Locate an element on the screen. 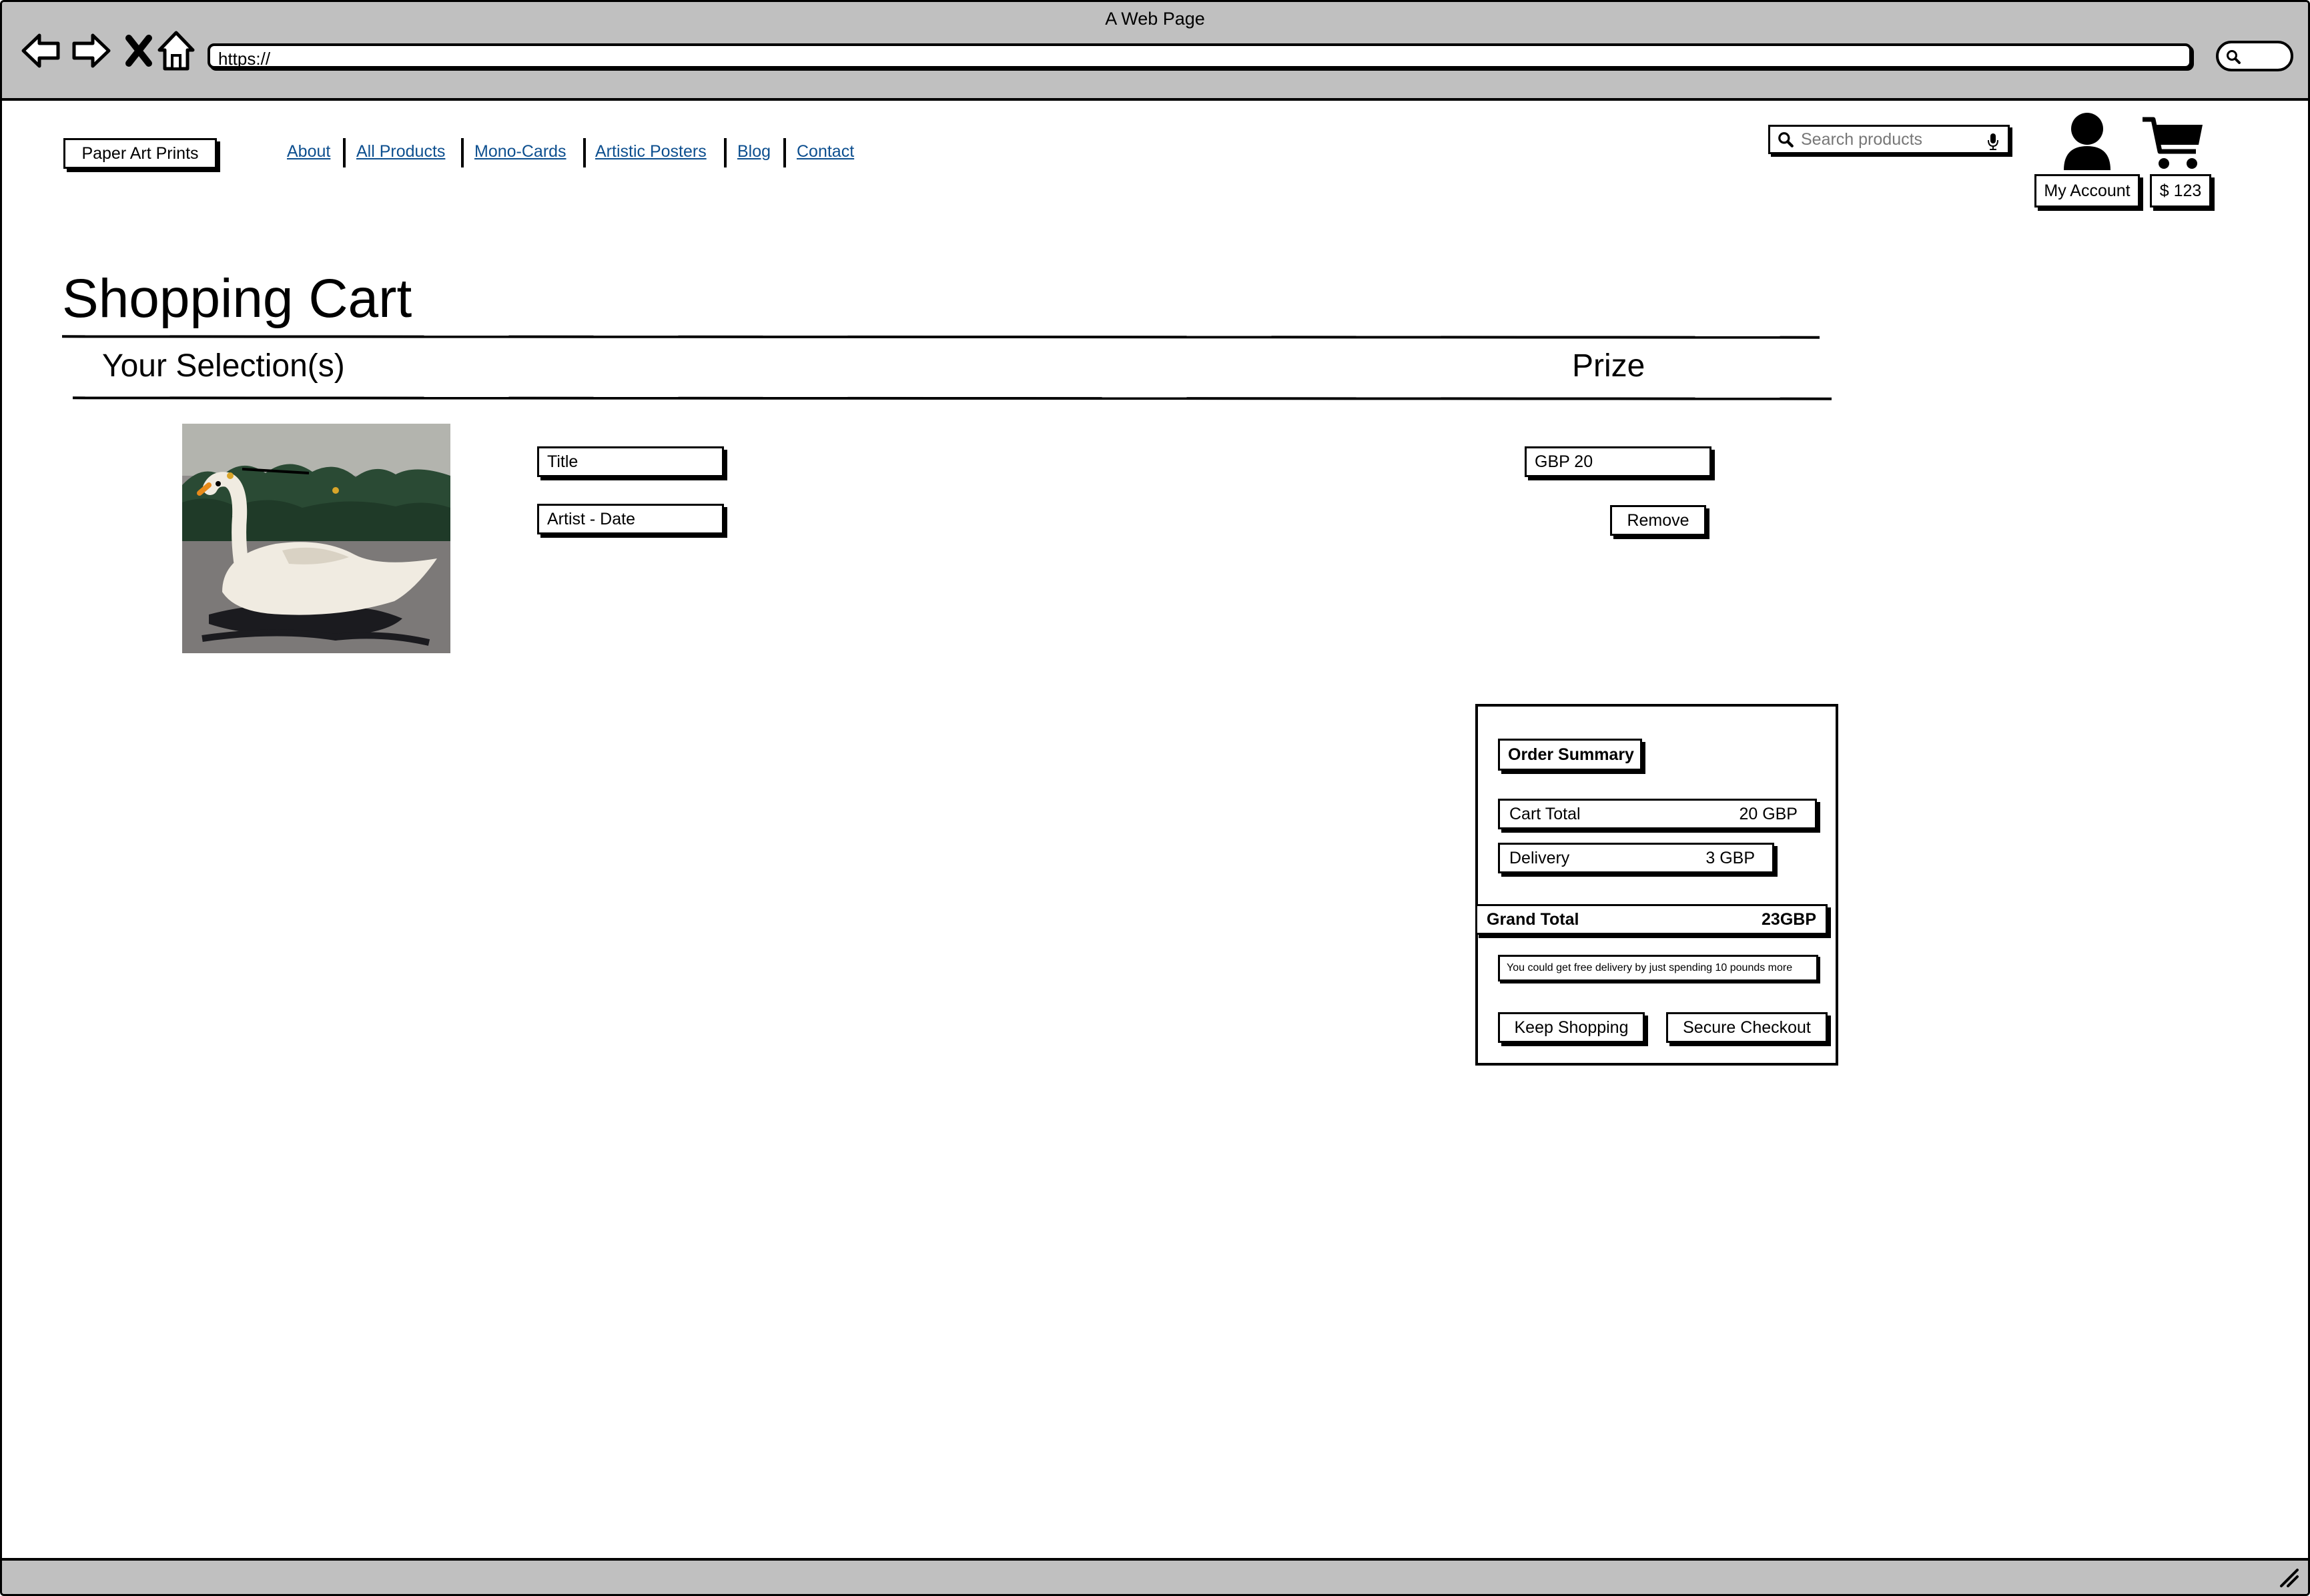  item-price-field: GBP 20 is located at coordinates (1618, 461).